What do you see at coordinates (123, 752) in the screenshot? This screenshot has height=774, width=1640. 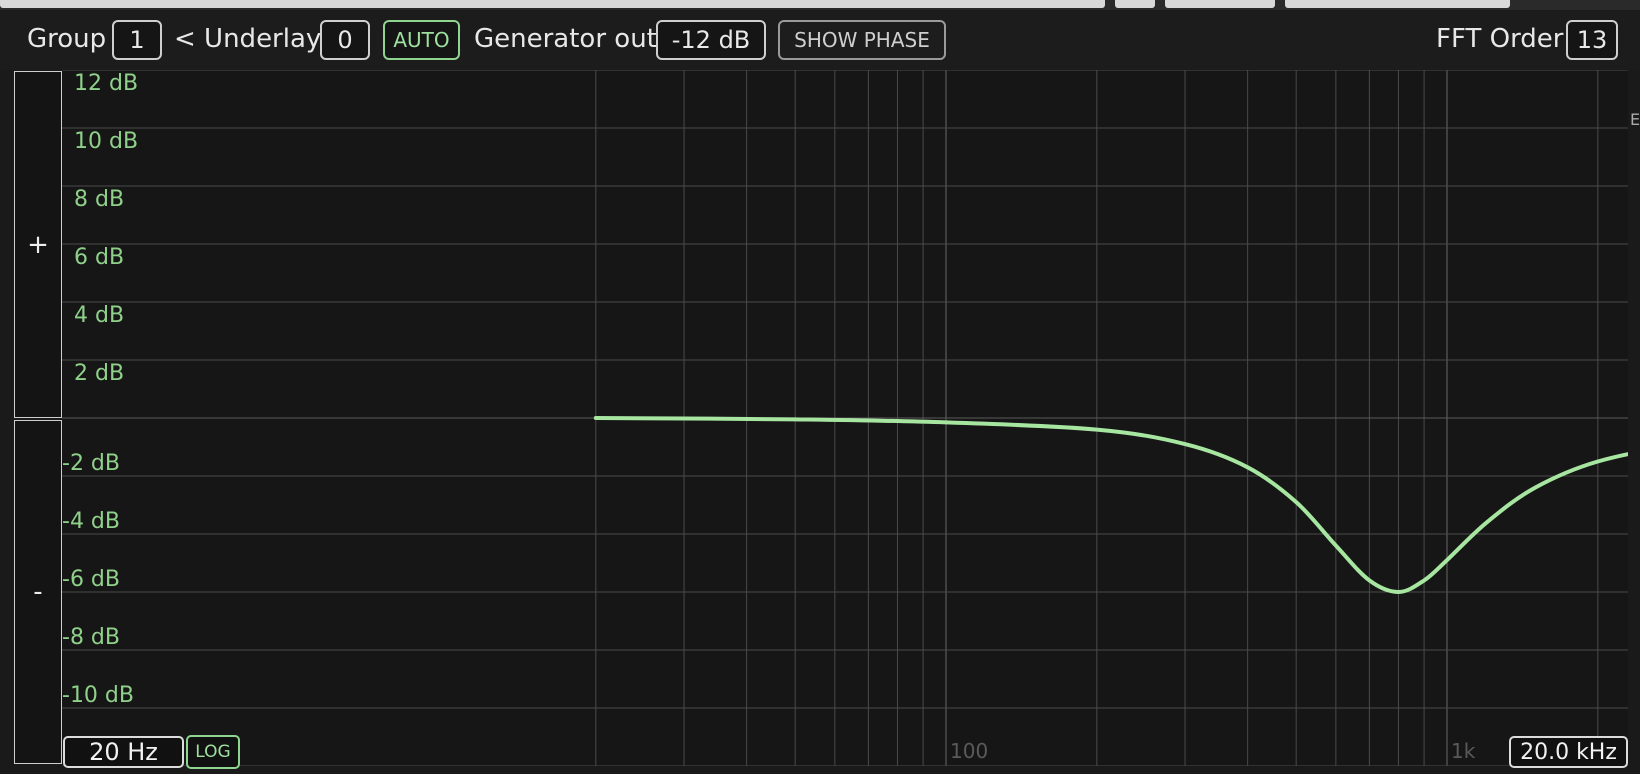 I see `min-frequency-field: 20 Hz` at bounding box center [123, 752].